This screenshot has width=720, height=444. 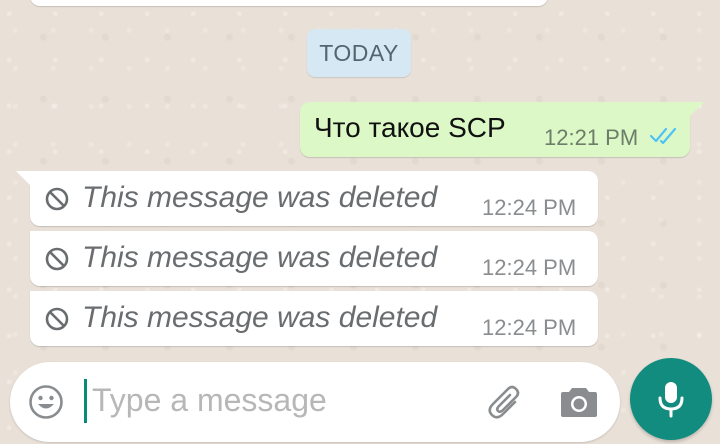 What do you see at coordinates (46, 402) in the screenshot?
I see `emoji-icon` at bounding box center [46, 402].